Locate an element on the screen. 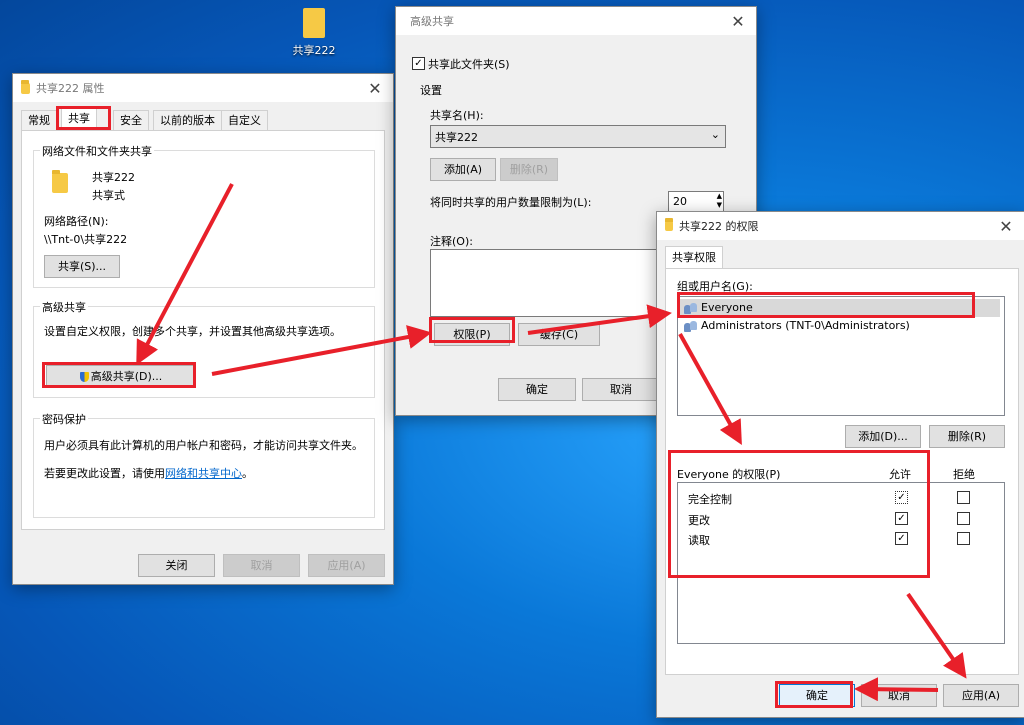 The image size is (1024, 725). share-folder-label: 共享此文件夹(S) is located at coordinates (469, 64).